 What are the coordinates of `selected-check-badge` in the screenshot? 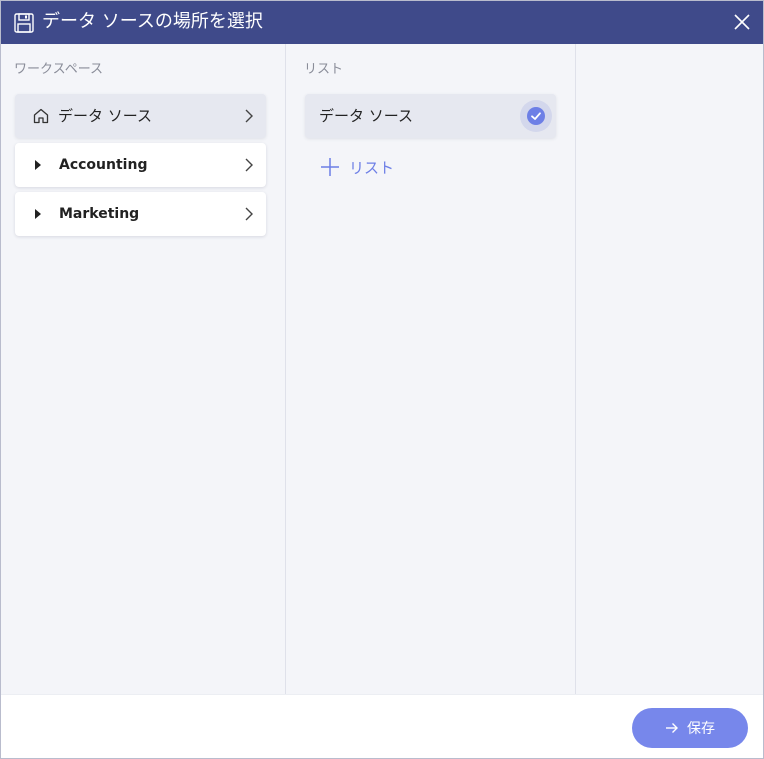 It's located at (536, 116).